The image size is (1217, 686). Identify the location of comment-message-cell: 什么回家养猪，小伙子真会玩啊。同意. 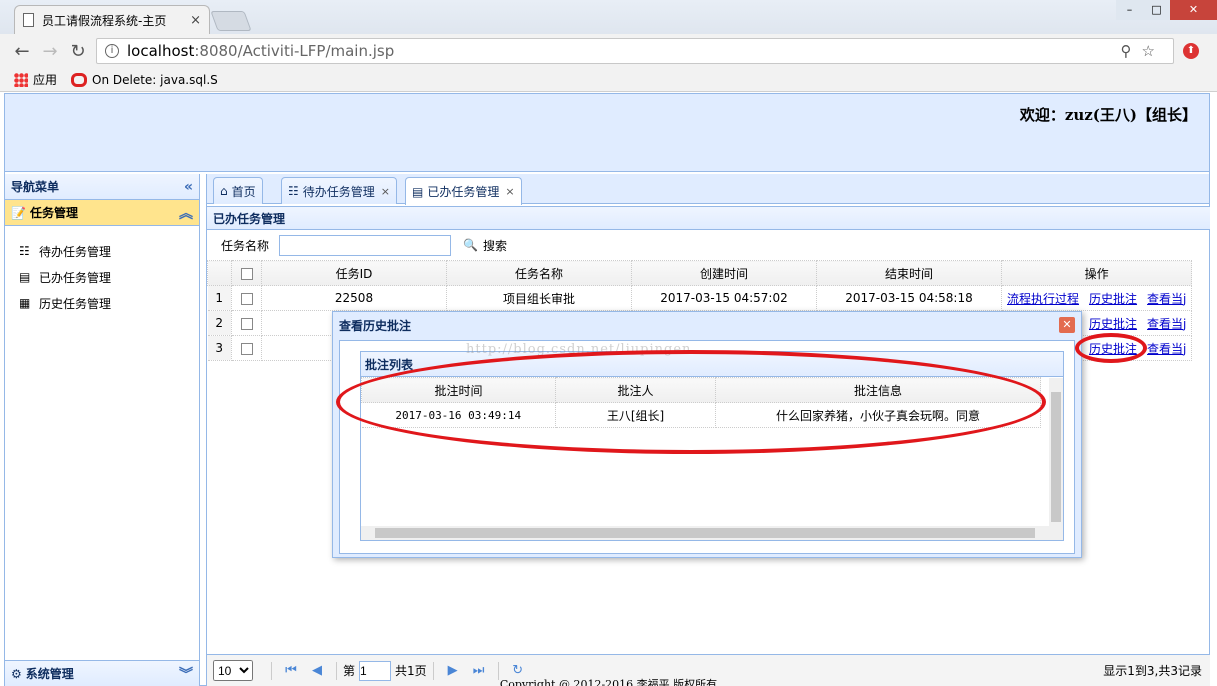
(878, 415).